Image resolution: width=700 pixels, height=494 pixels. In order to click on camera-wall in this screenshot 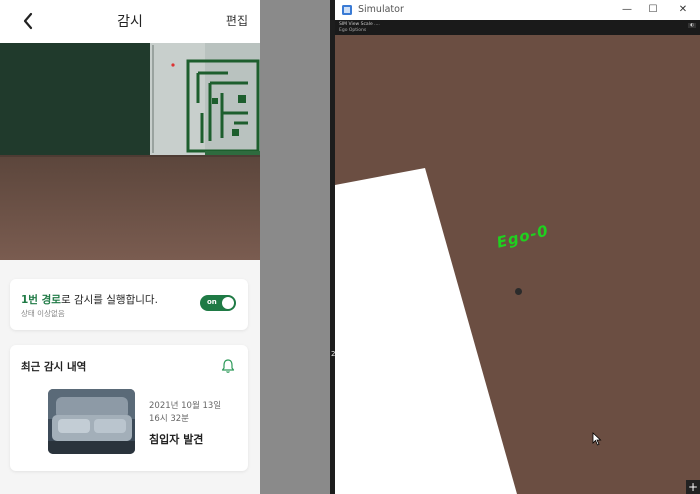, I will do `click(75, 99)`.